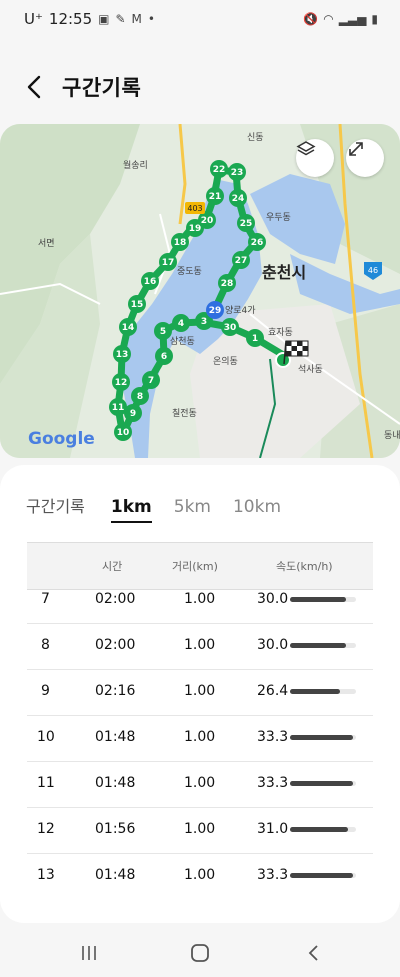  Describe the element at coordinates (284, 272) in the screenshot. I see `city-label: 춘천시` at that location.